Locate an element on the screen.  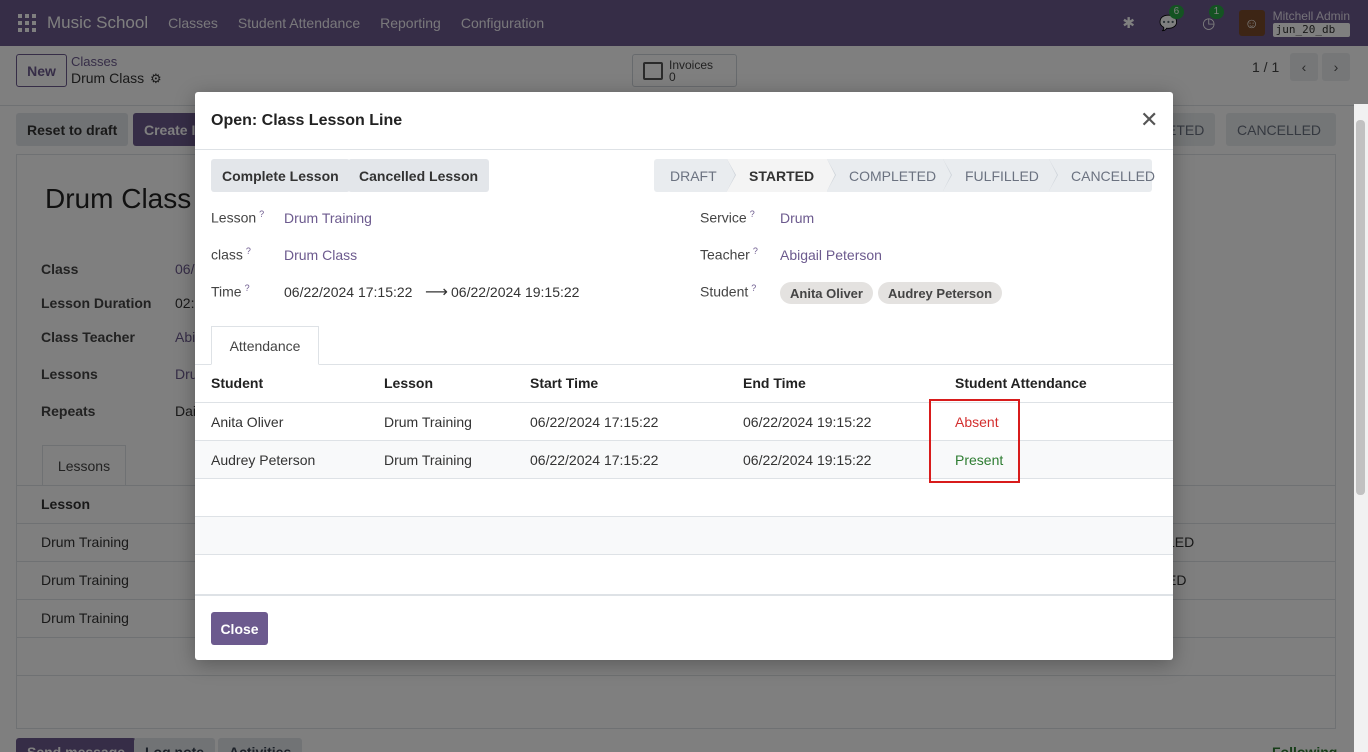
scrollbar-thumb is located at coordinates (1360, 307).